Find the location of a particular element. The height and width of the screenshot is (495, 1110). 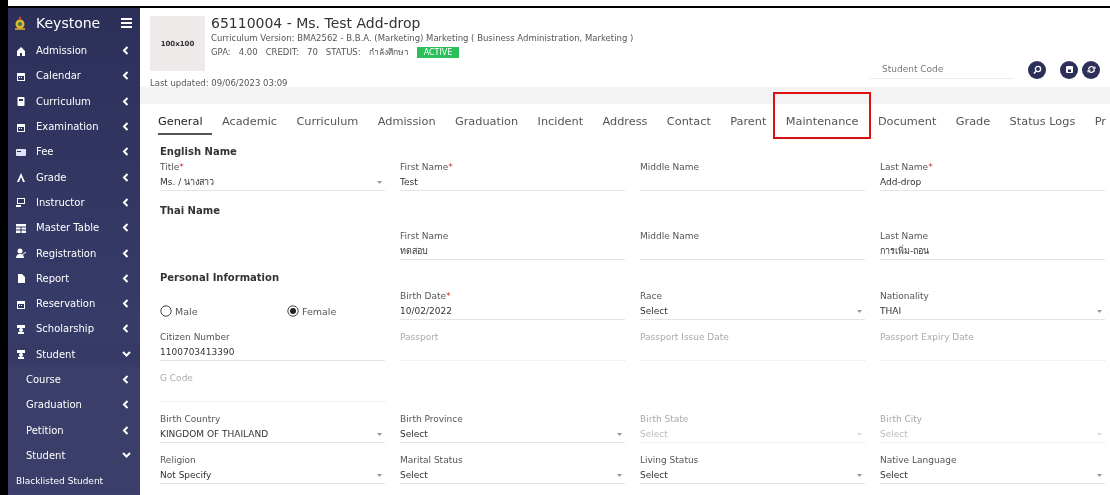

input-field: Add-drop is located at coordinates (992, 182).